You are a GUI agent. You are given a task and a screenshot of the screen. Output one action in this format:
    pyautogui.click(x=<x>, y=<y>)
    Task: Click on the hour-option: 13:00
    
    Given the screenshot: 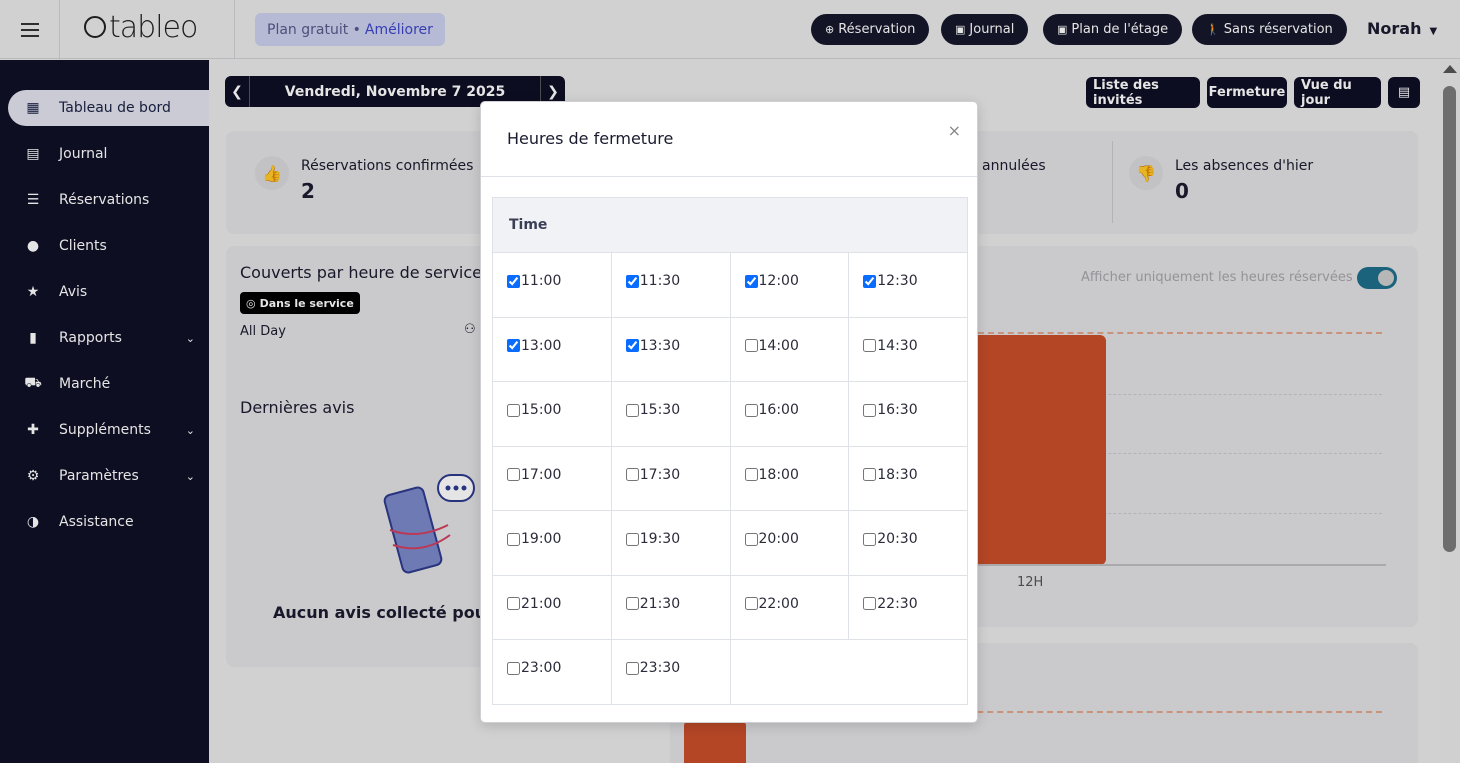 What is the action you would take?
    pyautogui.click(x=559, y=346)
    